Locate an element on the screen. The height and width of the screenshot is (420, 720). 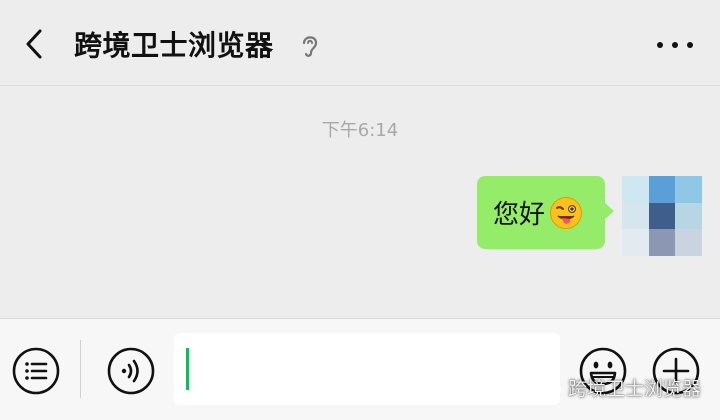
message-text: 您好 is located at coordinates (519, 215).